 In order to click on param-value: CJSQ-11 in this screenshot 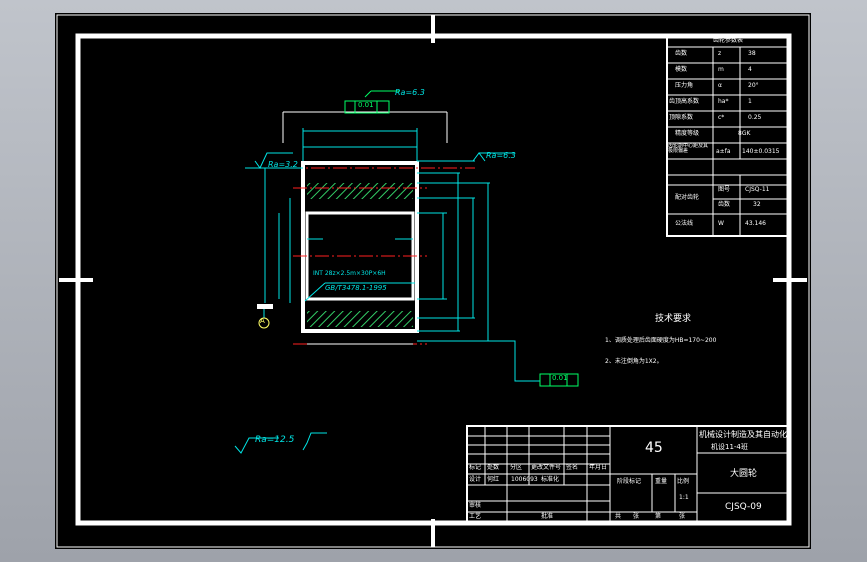, I will do `click(757, 189)`.